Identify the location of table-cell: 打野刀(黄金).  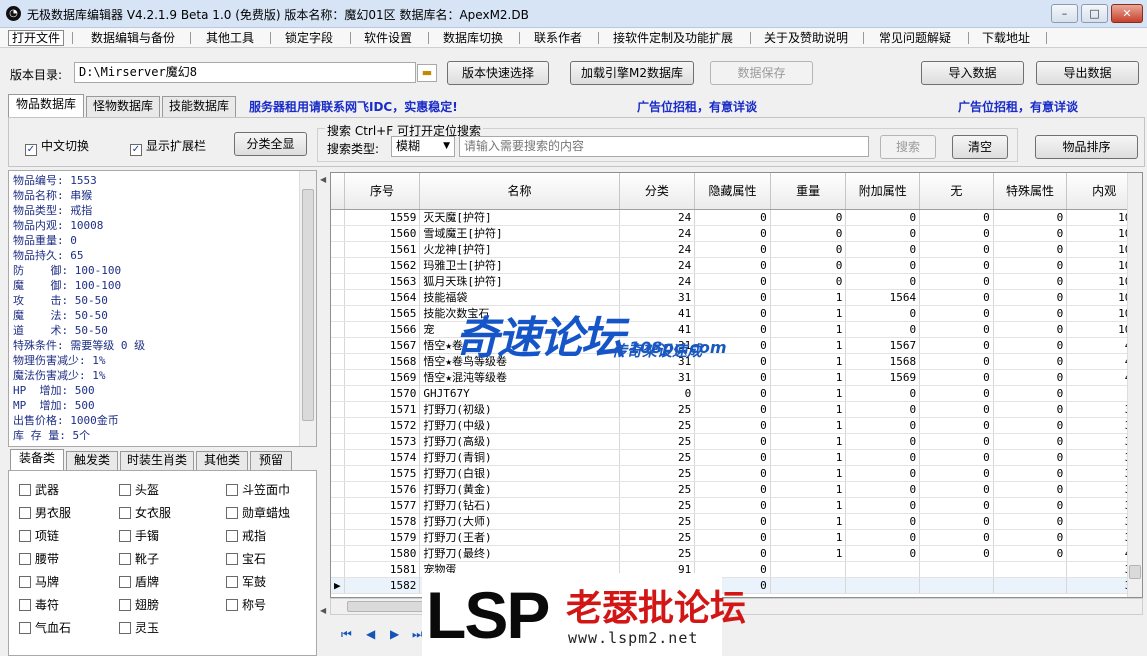
(519, 489).